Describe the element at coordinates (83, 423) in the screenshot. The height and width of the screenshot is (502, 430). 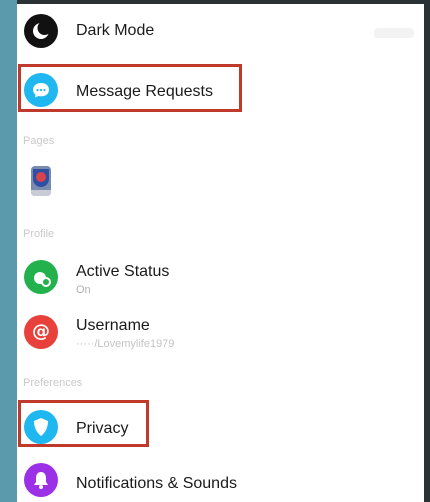
I see `privacy-highlight` at that location.